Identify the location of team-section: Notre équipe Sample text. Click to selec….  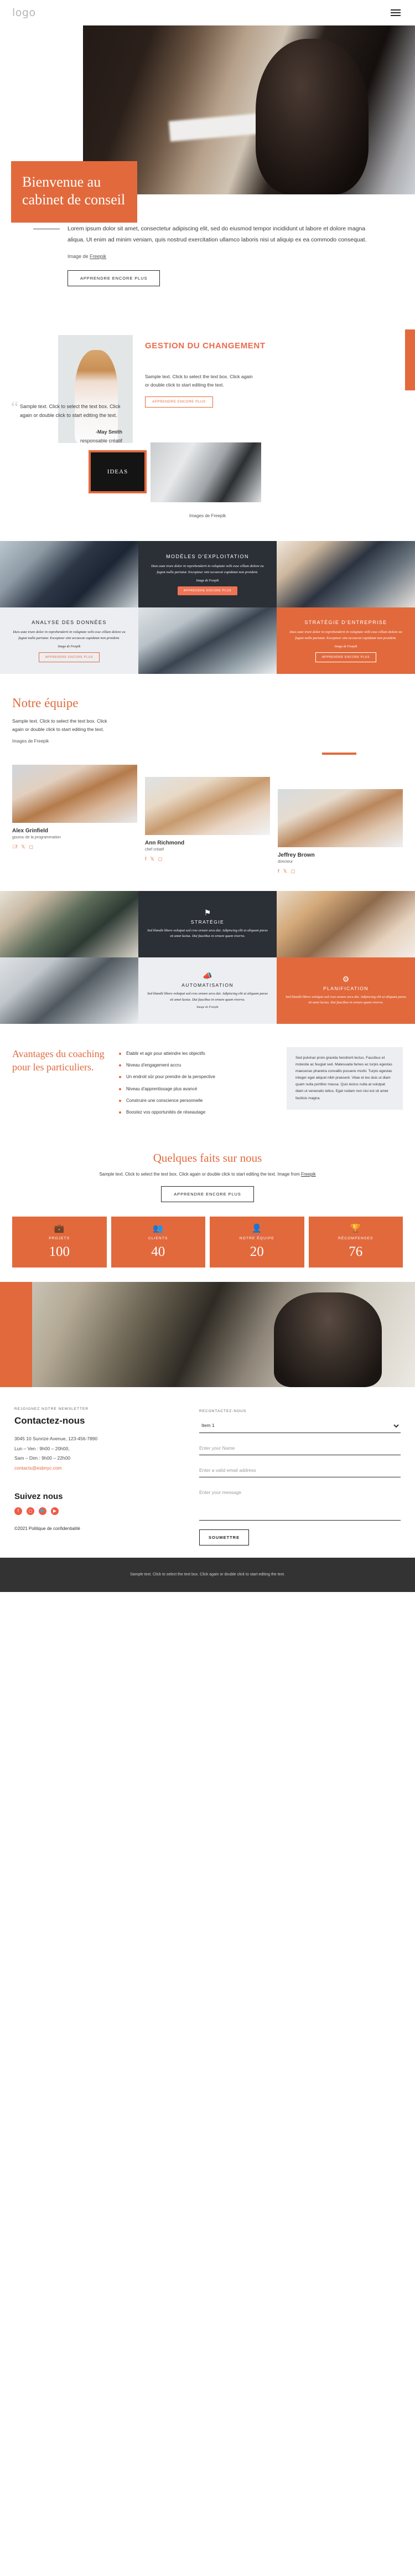
(207, 719).